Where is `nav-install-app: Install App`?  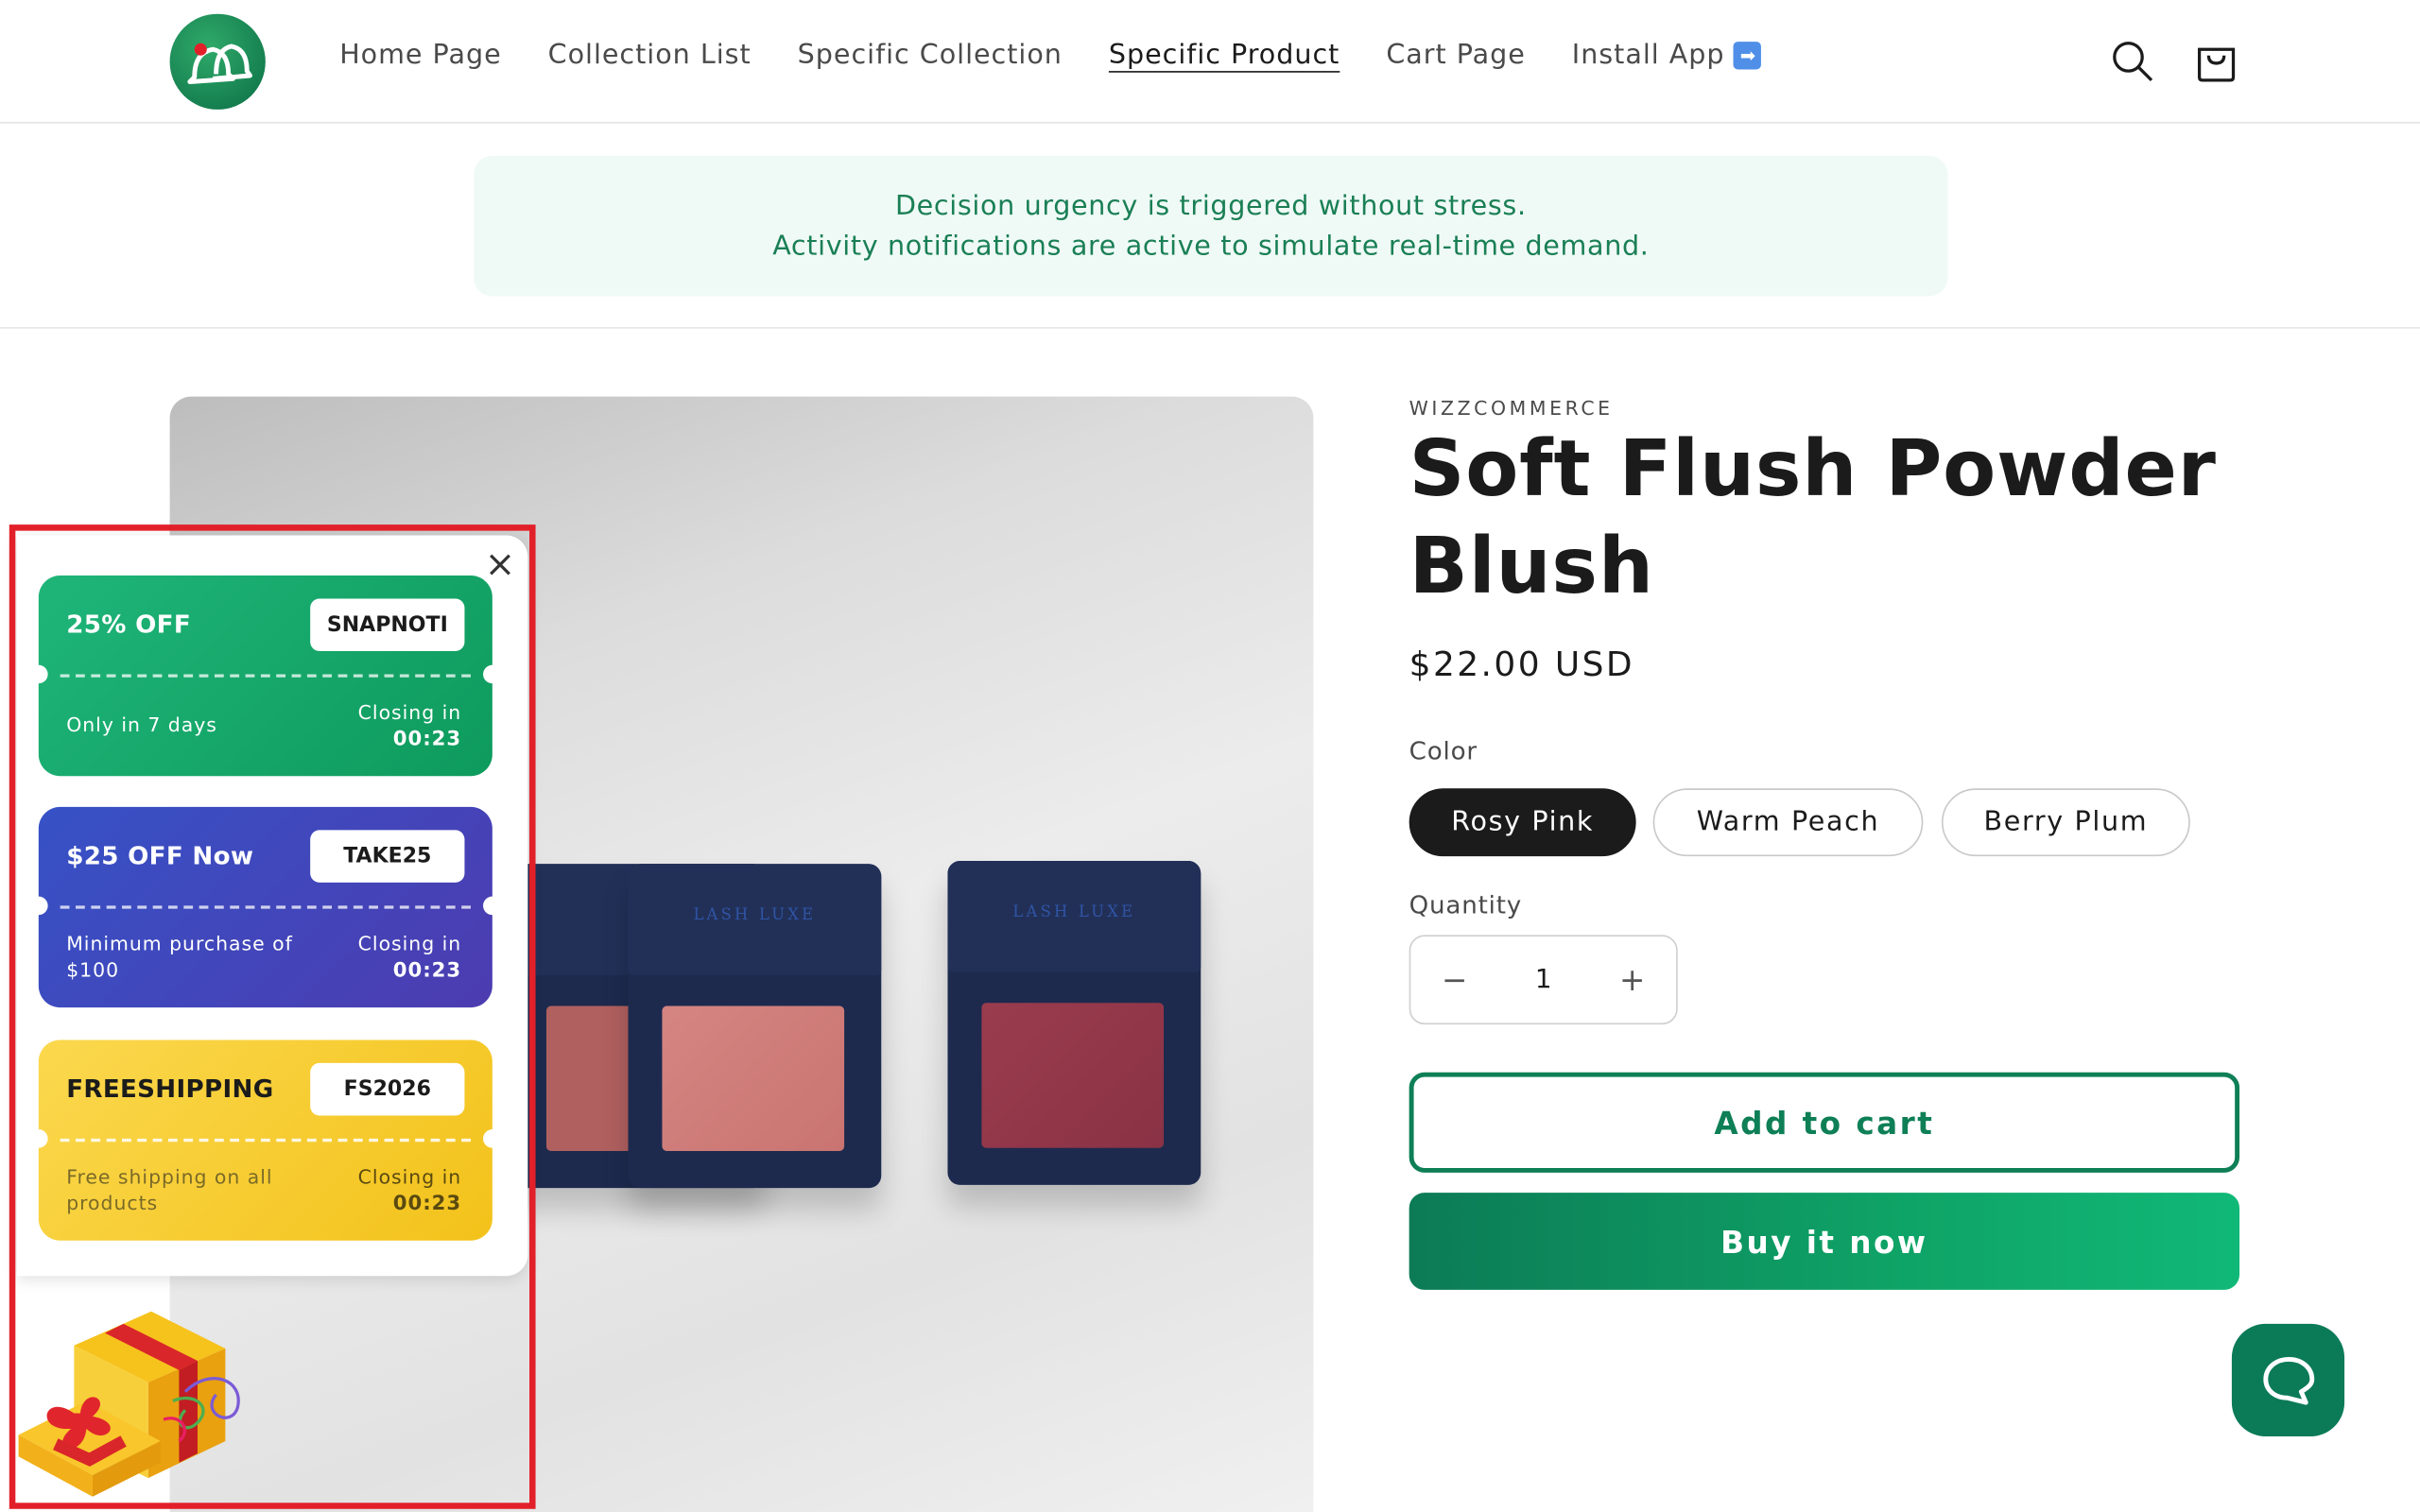 nav-install-app: Install App is located at coordinates (1648, 55).